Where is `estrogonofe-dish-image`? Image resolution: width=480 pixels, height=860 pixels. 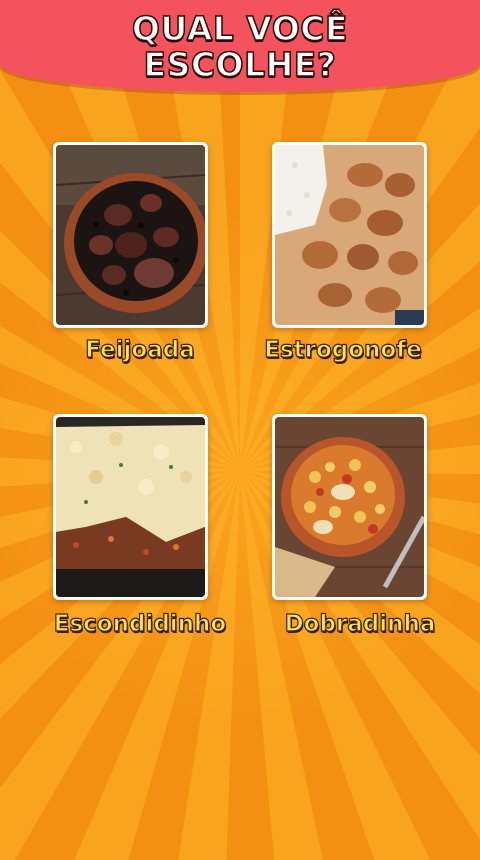 estrogonofe-dish-image is located at coordinates (349, 235).